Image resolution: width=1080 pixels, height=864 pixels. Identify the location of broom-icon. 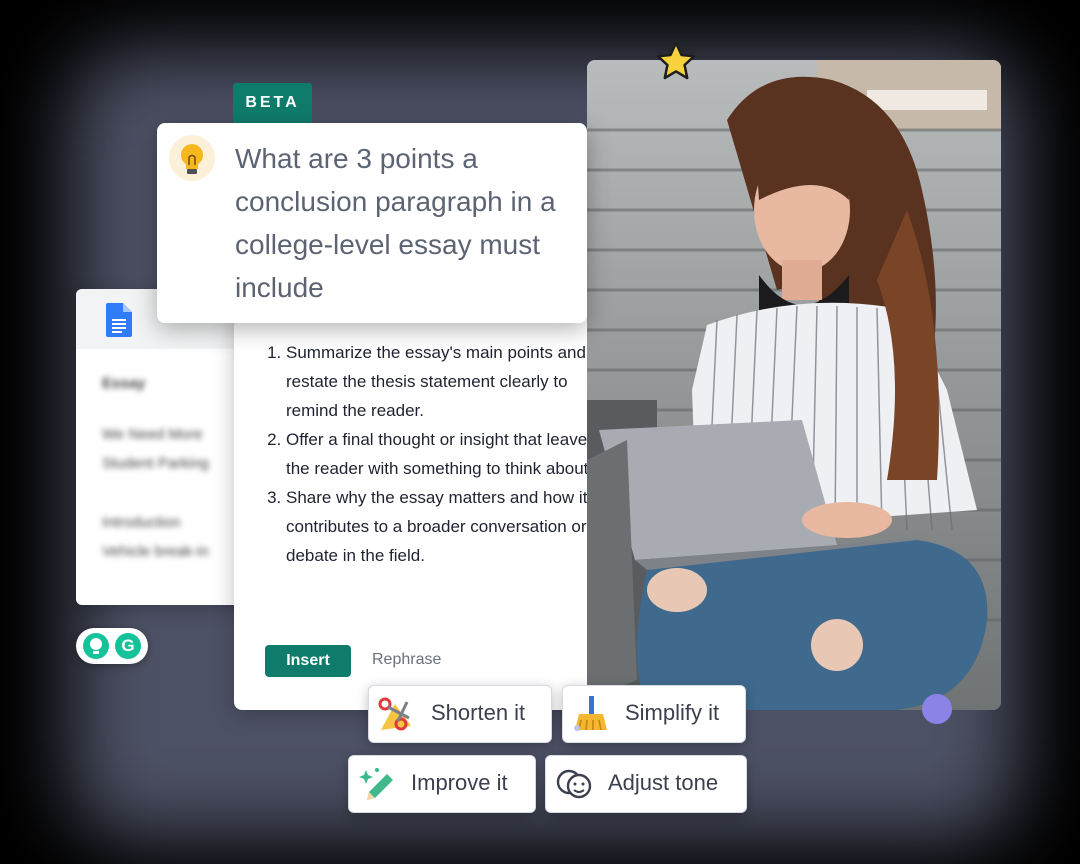
(590, 713).